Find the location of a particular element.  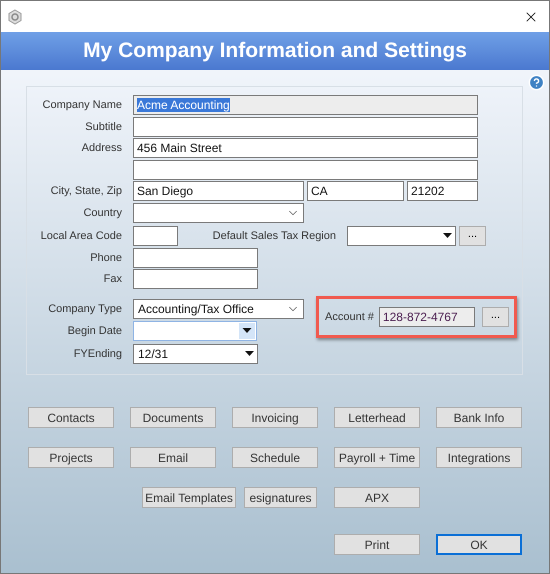

text-field: San Diego is located at coordinates (218, 191).